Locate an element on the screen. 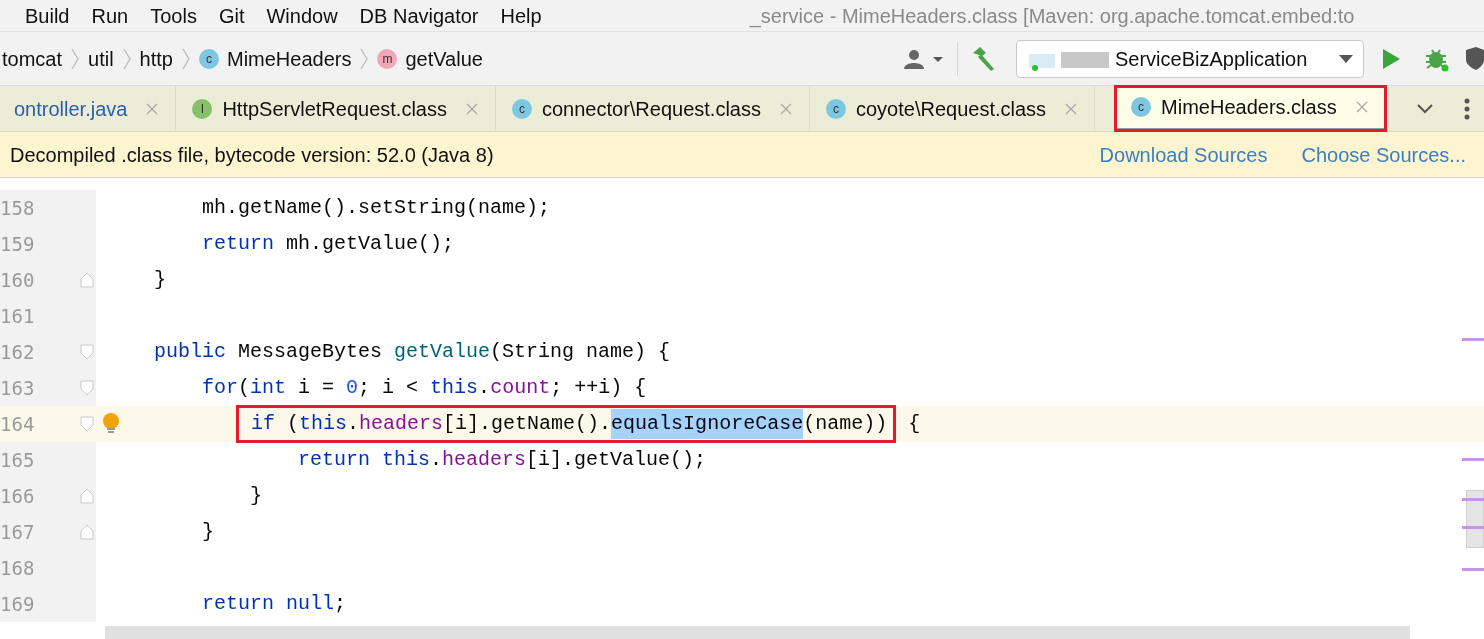  breadcrumb-item: getValue is located at coordinates (444, 58).